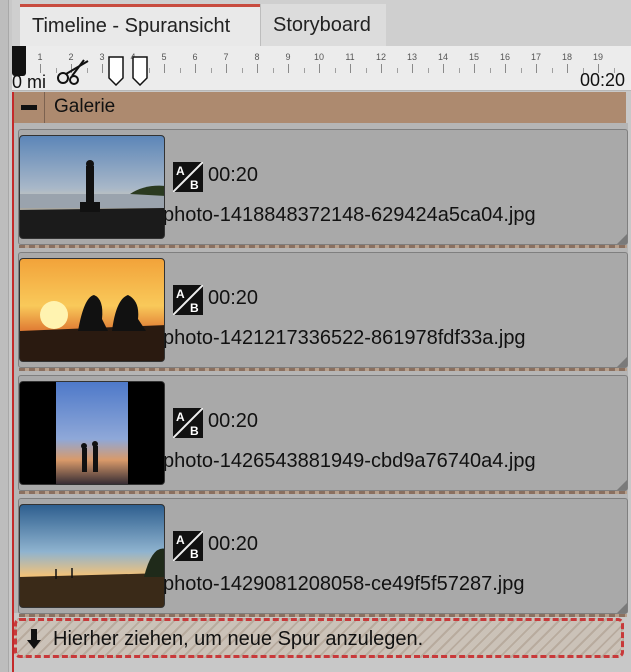  What do you see at coordinates (320, 108) in the screenshot?
I see `gallery-header: Galerie` at bounding box center [320, 108].